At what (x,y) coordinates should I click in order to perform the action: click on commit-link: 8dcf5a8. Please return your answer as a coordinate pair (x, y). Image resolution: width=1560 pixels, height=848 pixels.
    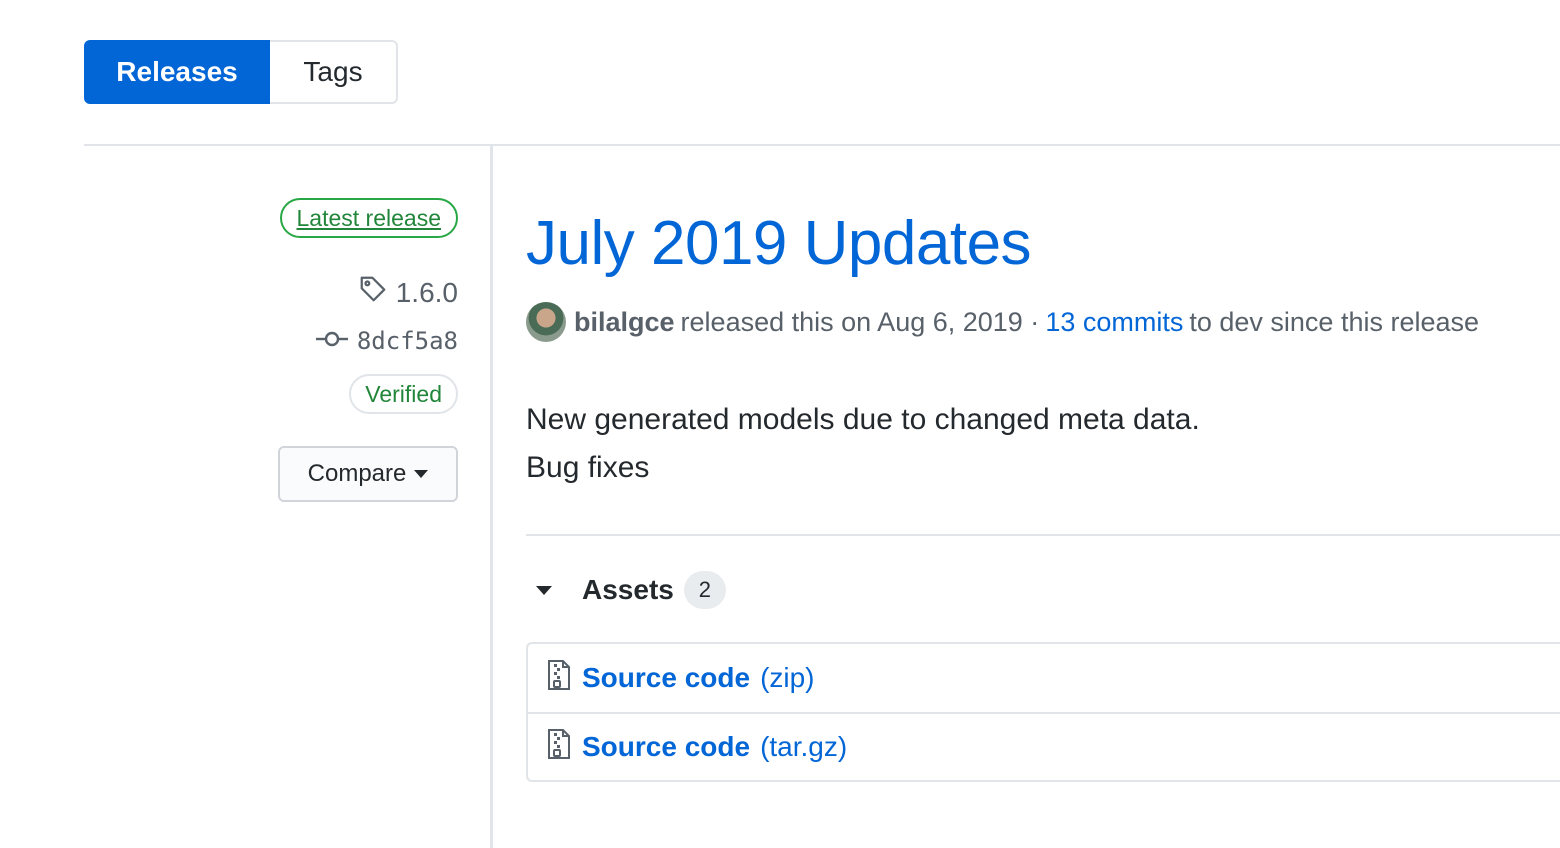
    Looking at the image, I should click on (386, 341).